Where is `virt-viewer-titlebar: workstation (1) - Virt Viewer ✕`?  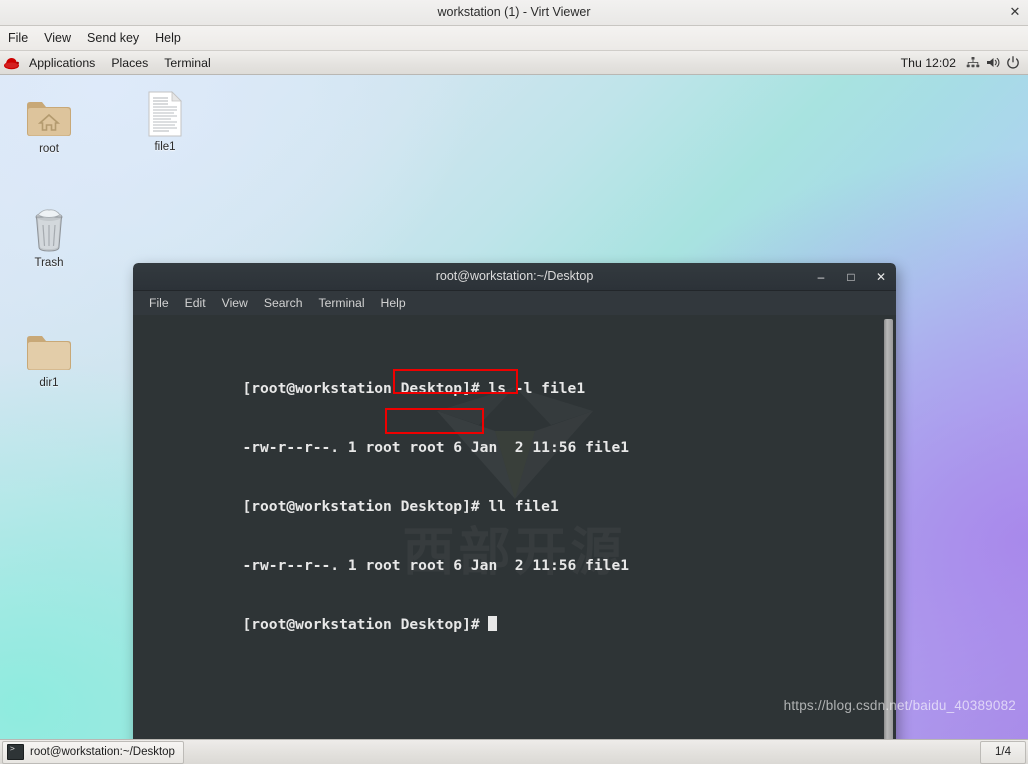
virt-viewer-titlebar: workstation (1) - Virt Viewer ✕ is located at coordinates (514, 13).